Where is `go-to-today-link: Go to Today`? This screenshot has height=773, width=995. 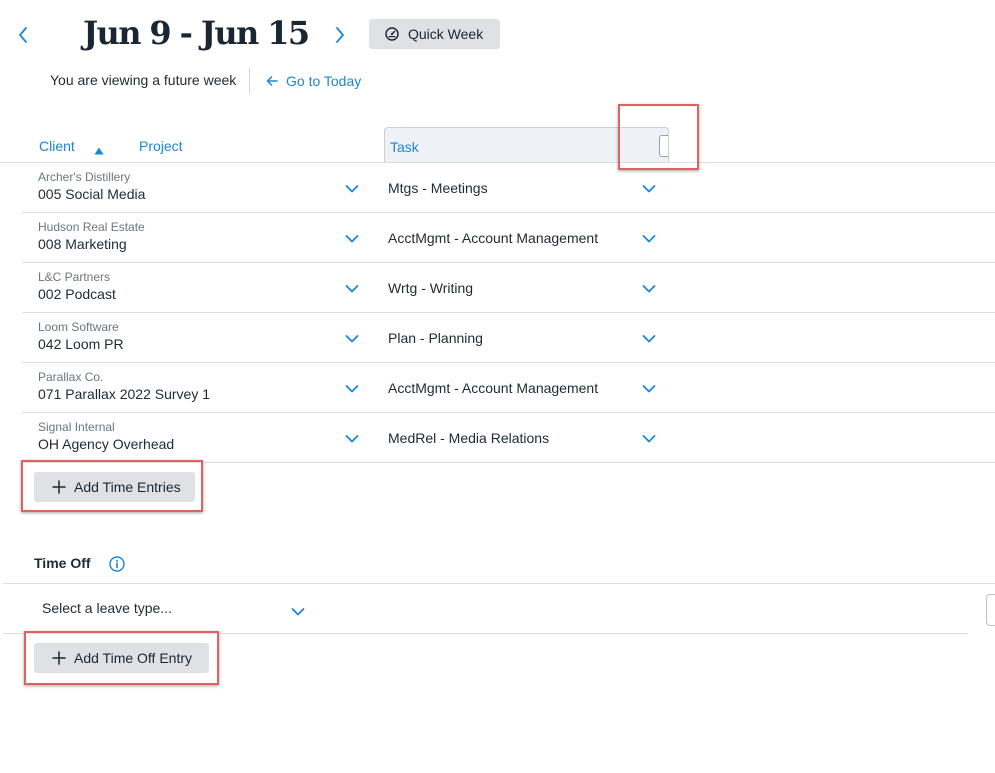 go-to-today-link: Go to Today is located at coordinates (313, 81).